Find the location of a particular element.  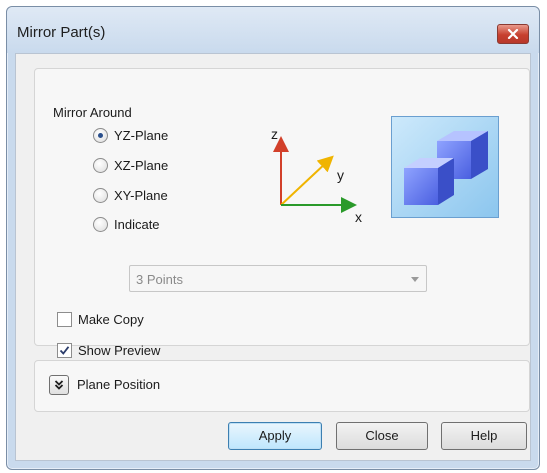

radio-yz-plane: YZ-Plane is located at coordinates (130, 135).